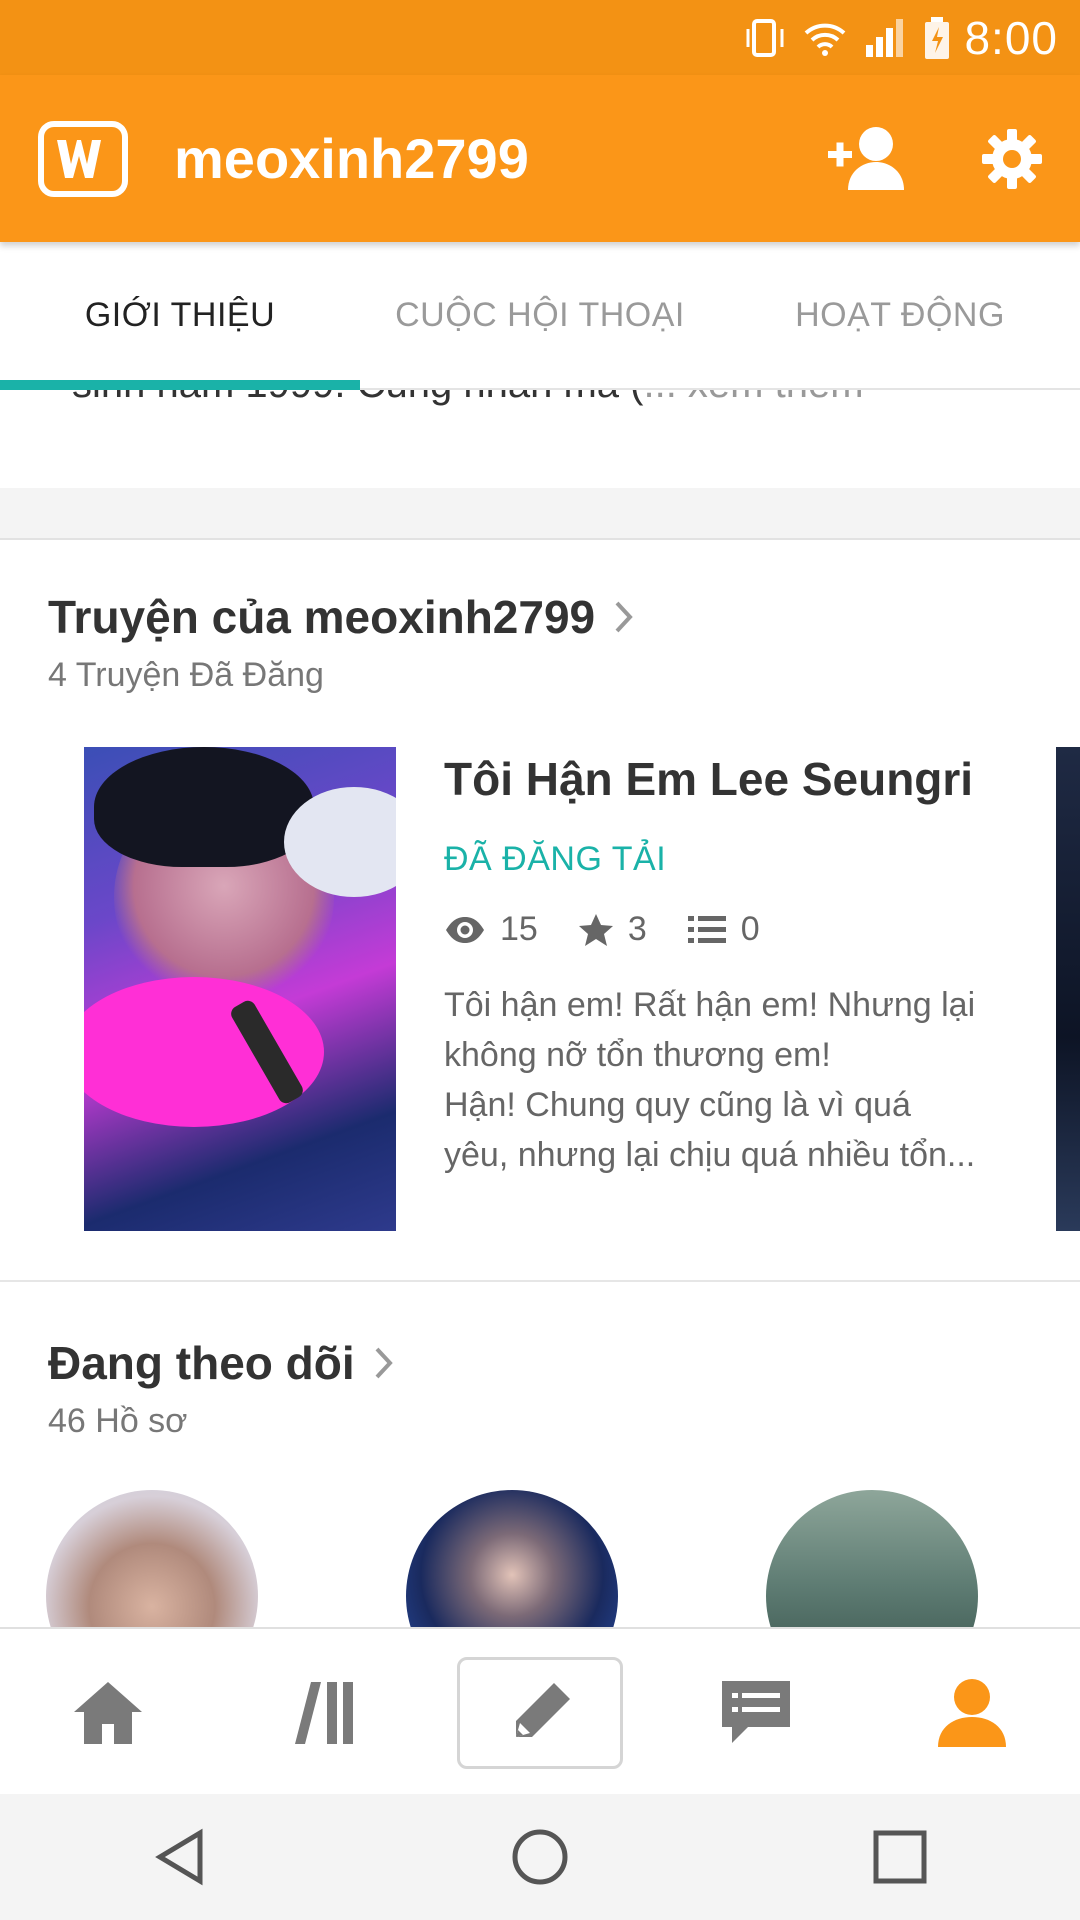 The image size is (1080, 1920). What do you see at coordinates (180, 1857) in the screenshot?
I see `back-icon` at bounding box center [180, 1857].